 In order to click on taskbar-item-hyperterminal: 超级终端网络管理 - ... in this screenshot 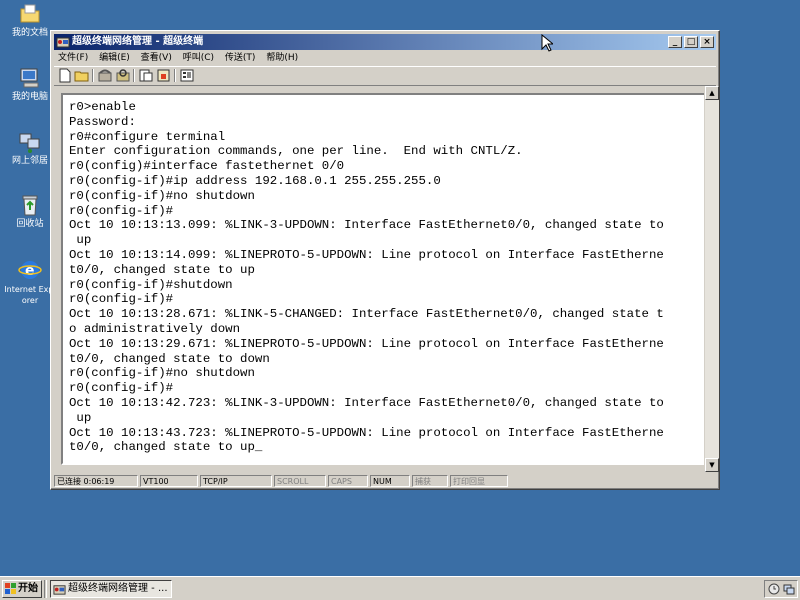, I will do `click(111, 589)`.